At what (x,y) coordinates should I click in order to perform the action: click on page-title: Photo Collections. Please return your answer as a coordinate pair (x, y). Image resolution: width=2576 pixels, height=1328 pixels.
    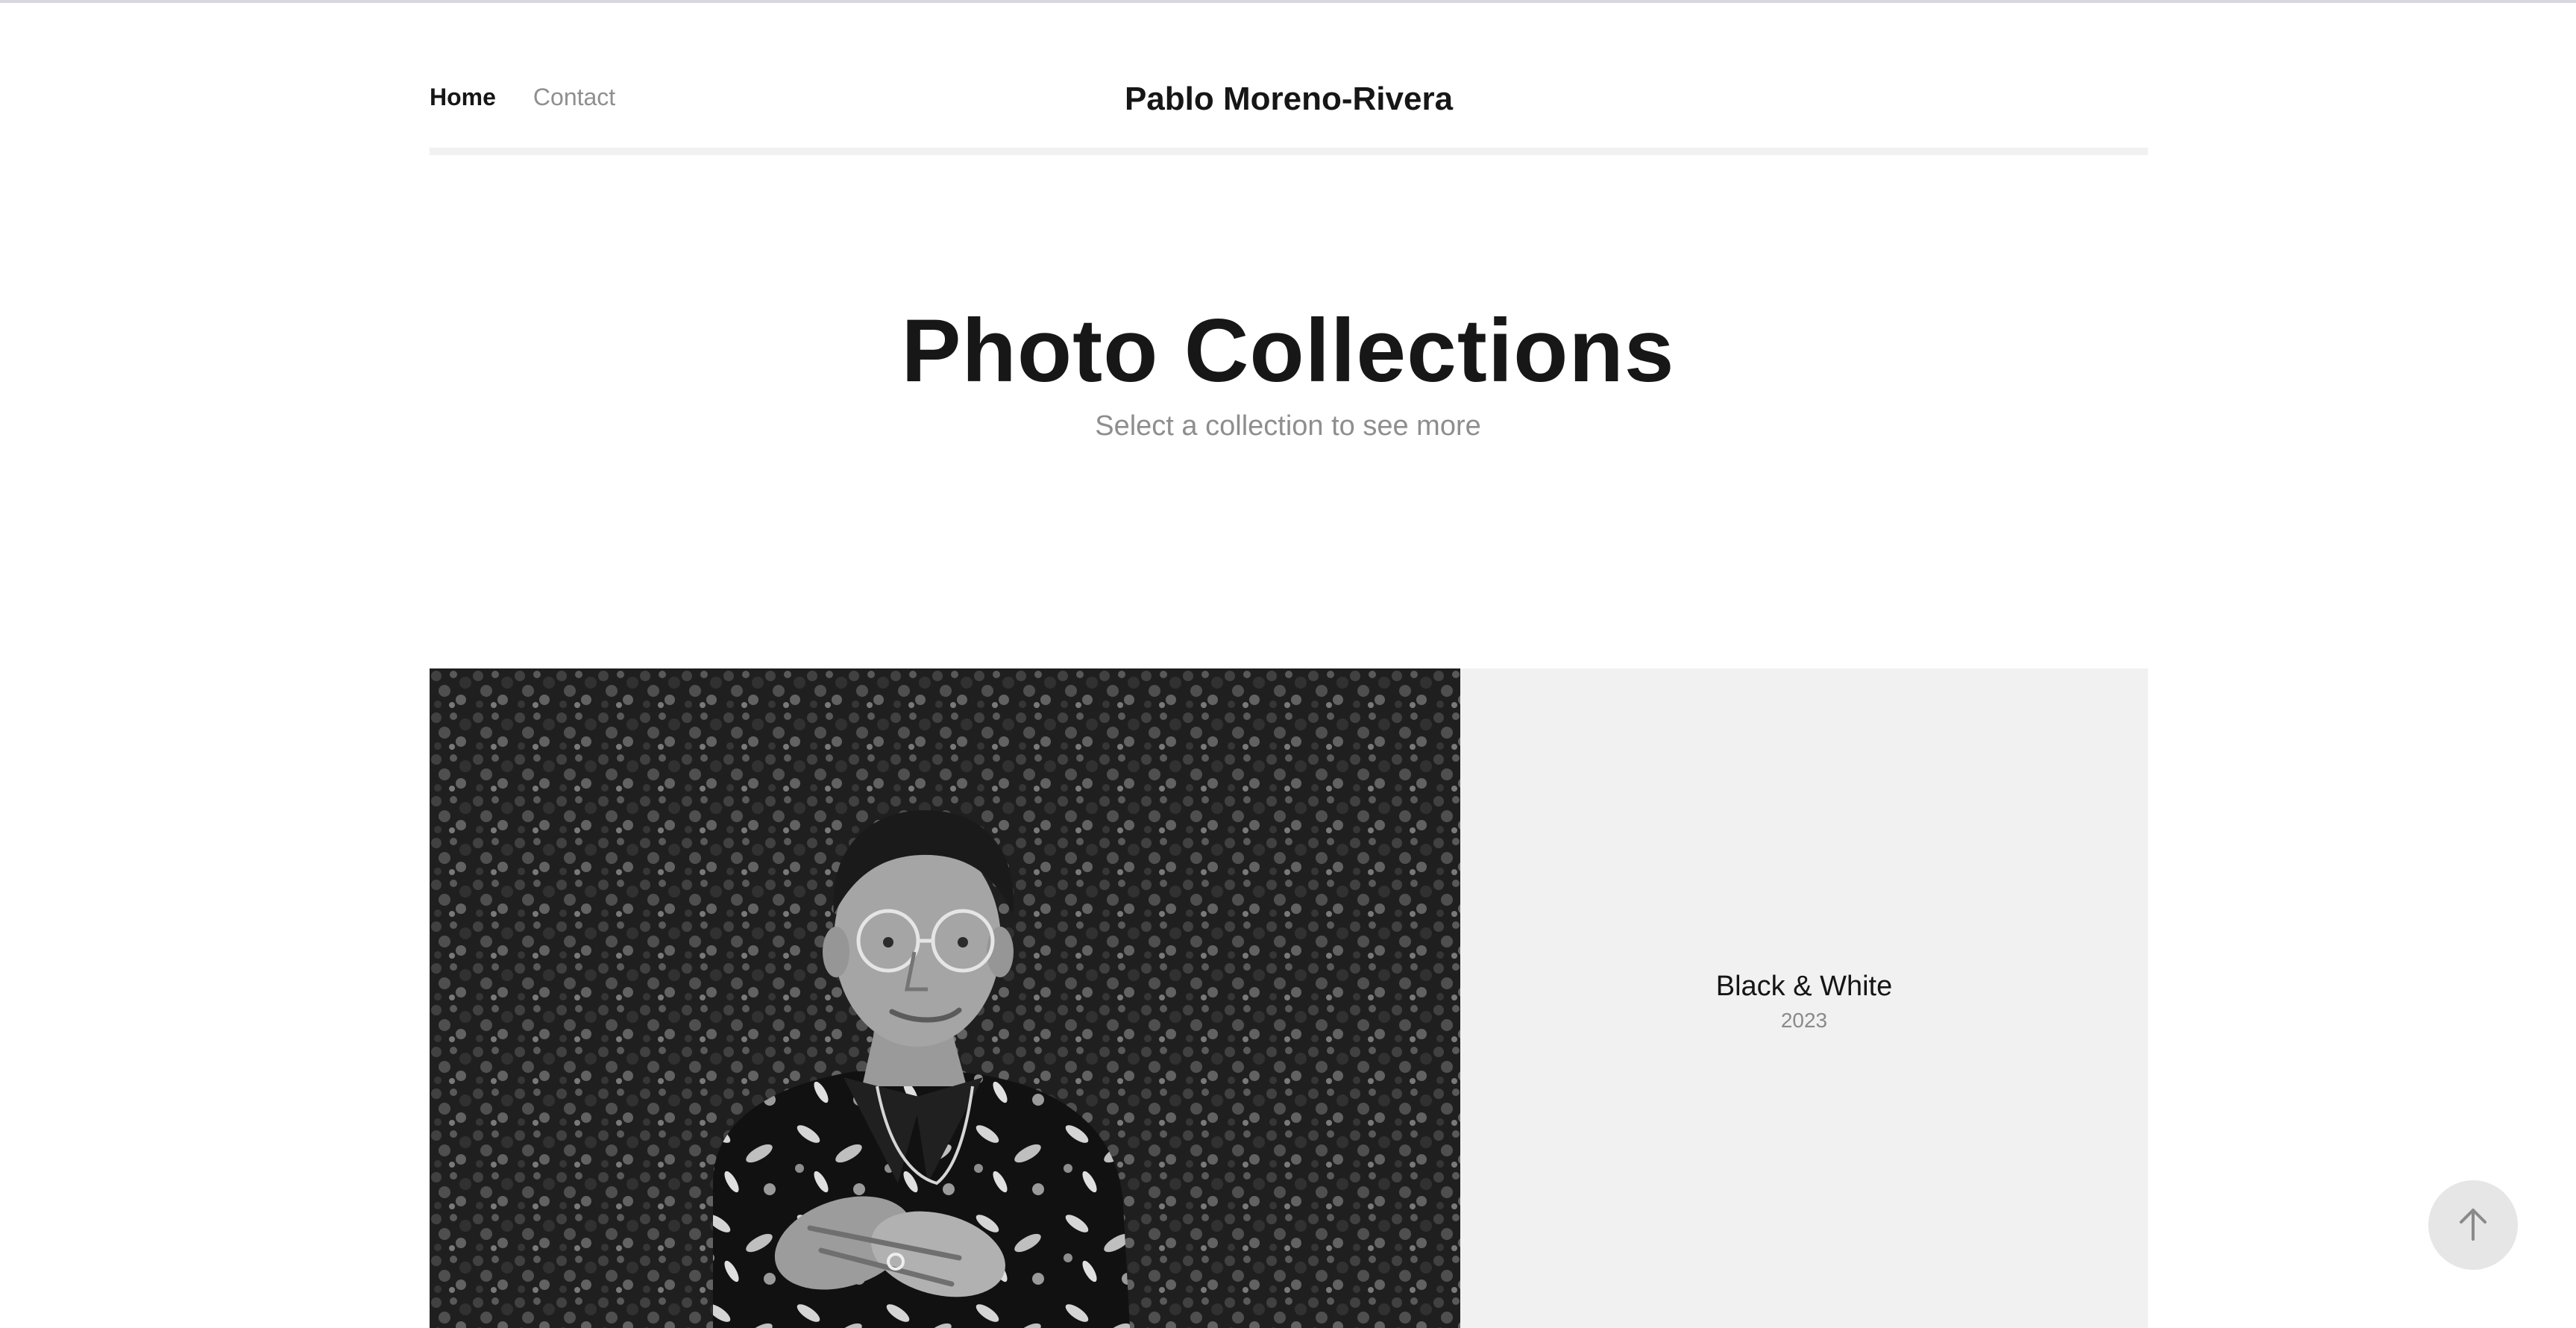
    Looking at the image, I should click on (1288, 351).